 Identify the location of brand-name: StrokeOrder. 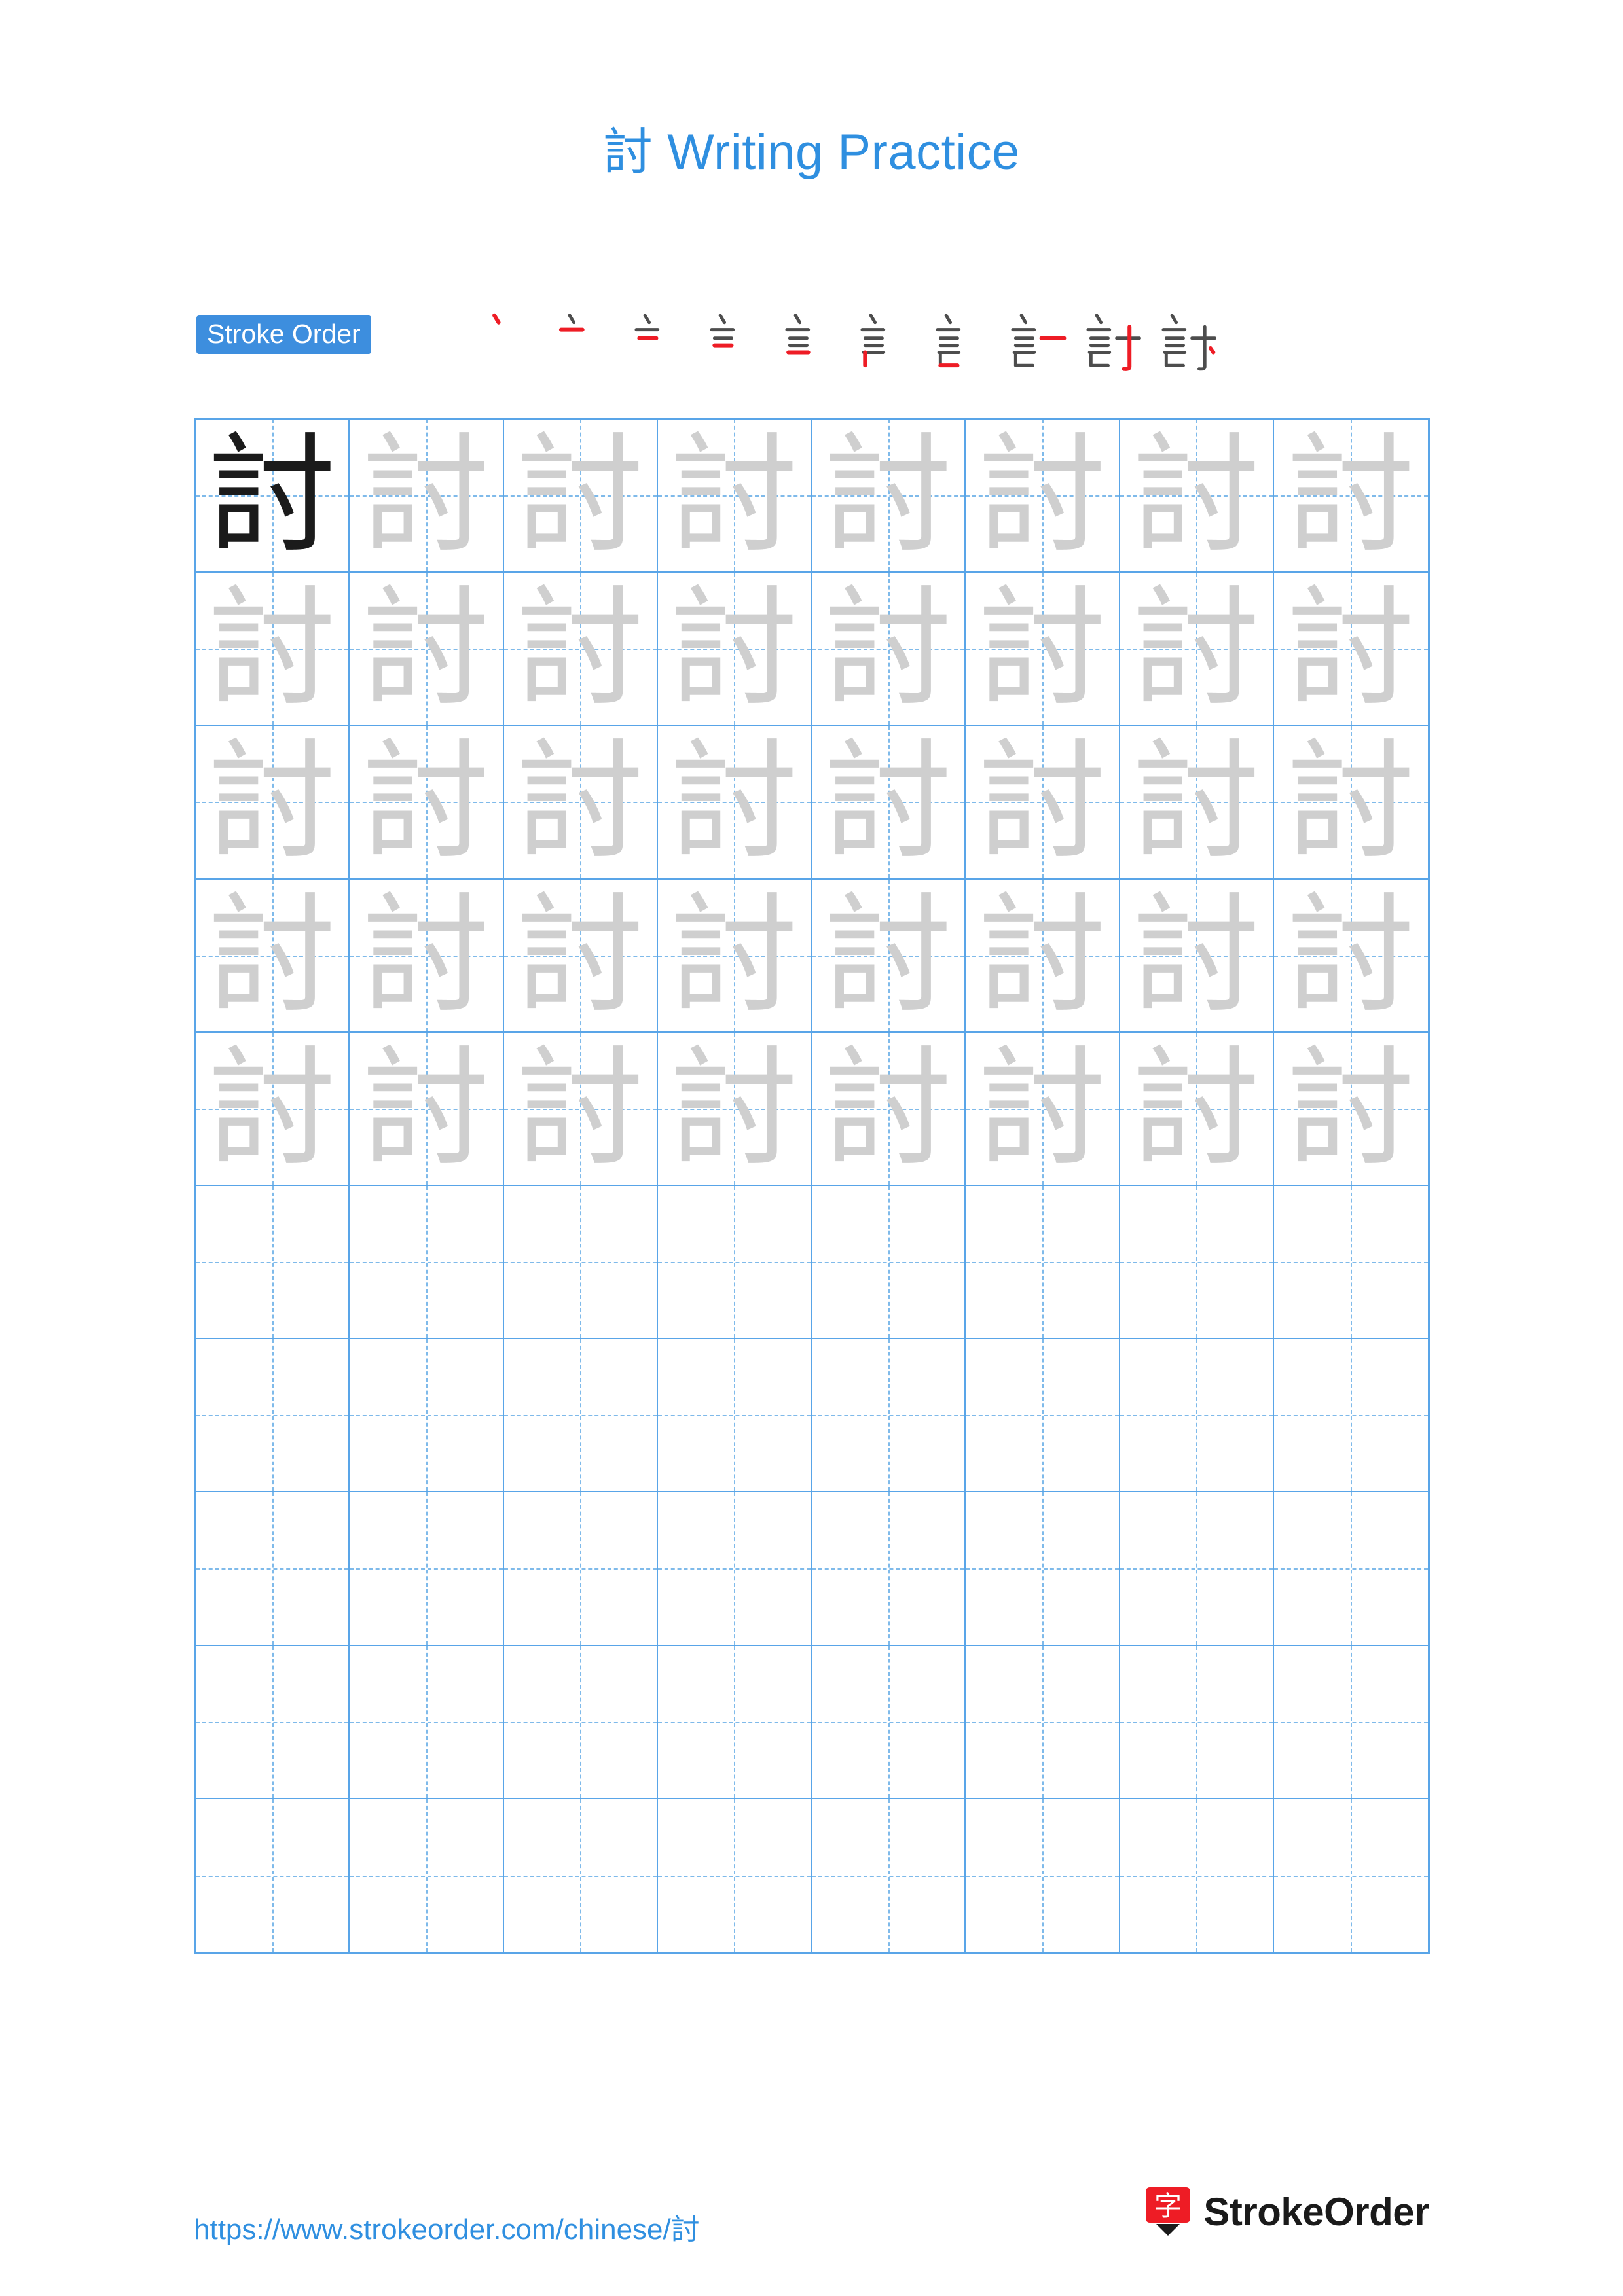
(1316, 2211).